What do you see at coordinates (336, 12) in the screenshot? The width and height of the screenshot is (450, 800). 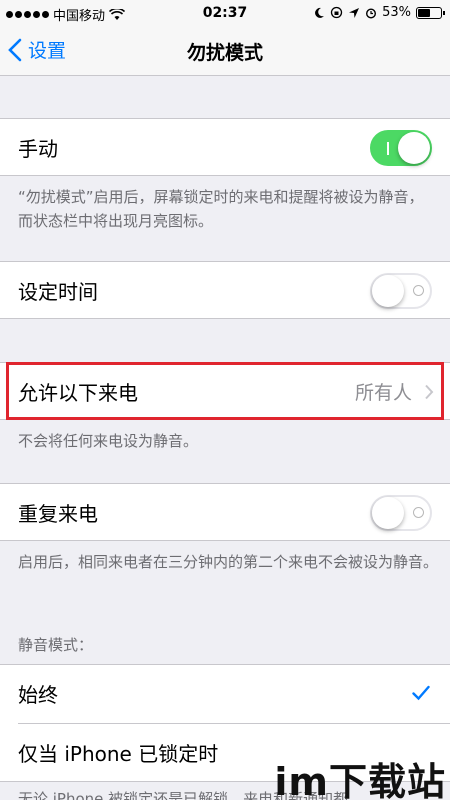 I see `orientation-lock-icon` at bounding box center [336, 12].